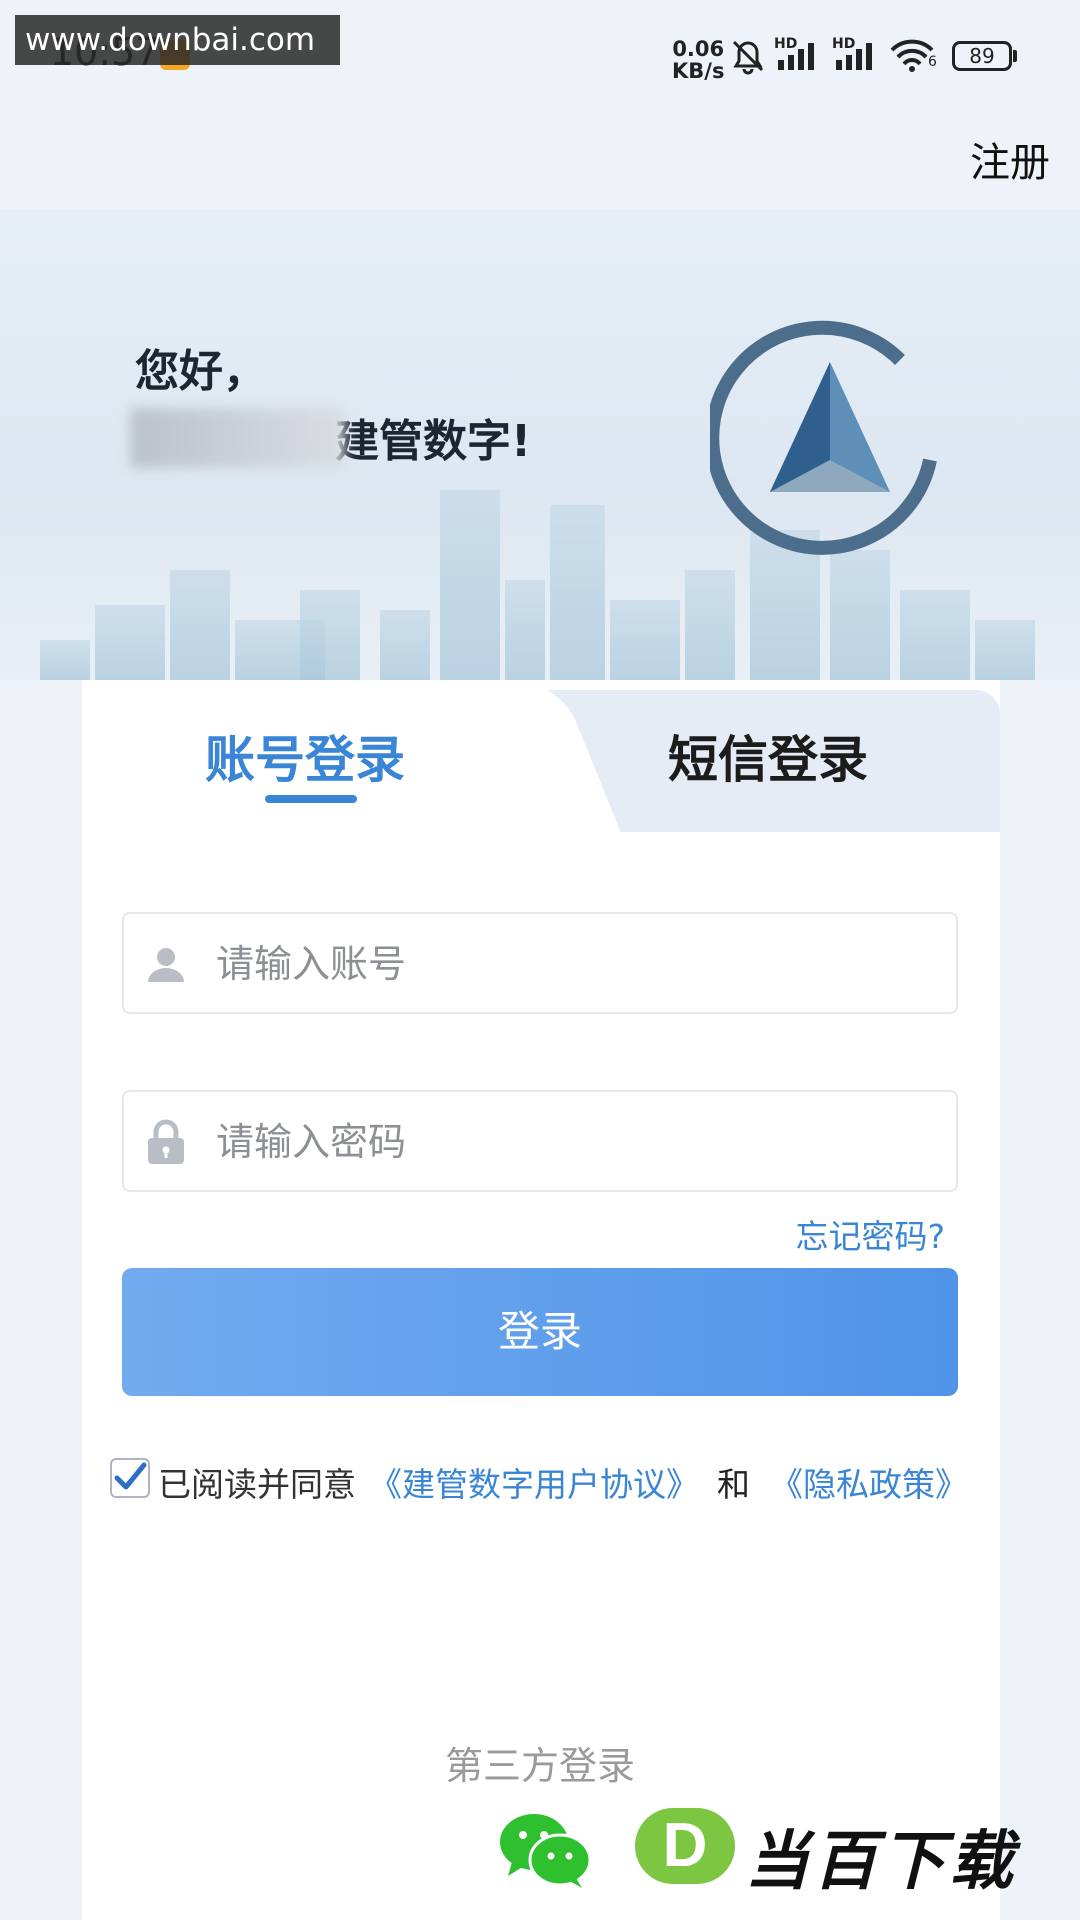  Describe the element at coordinates (823, 437) in the screenshot. I see `app-logo-icon` at that location.